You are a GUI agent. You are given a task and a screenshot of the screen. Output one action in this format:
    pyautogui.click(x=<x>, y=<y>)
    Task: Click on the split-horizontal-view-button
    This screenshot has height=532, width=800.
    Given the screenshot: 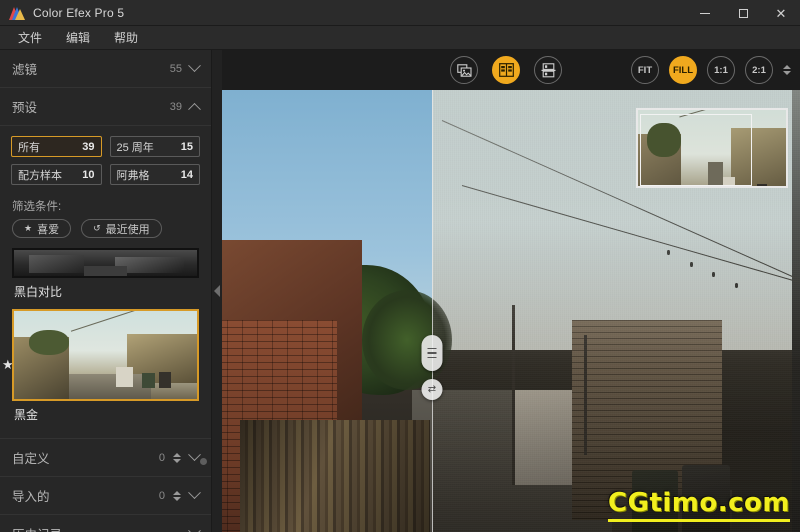 What is the action you would take?
    pyautogui.click(x=548, y=70)
    